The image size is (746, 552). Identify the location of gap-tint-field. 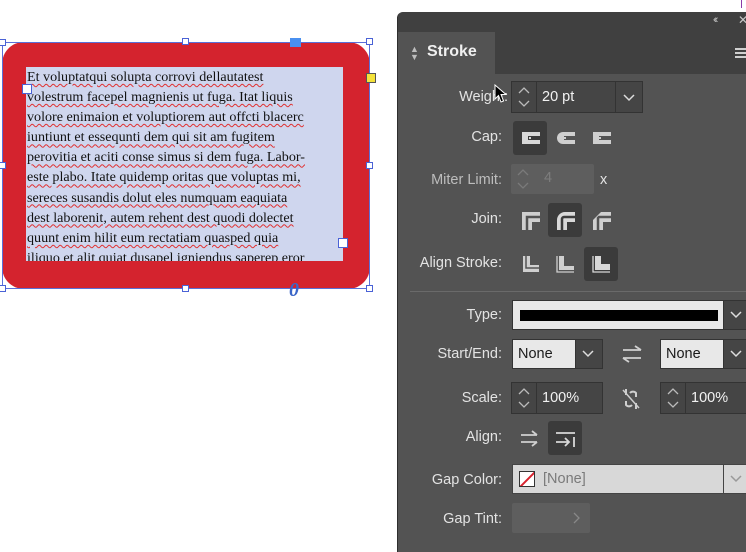
(551, 518).